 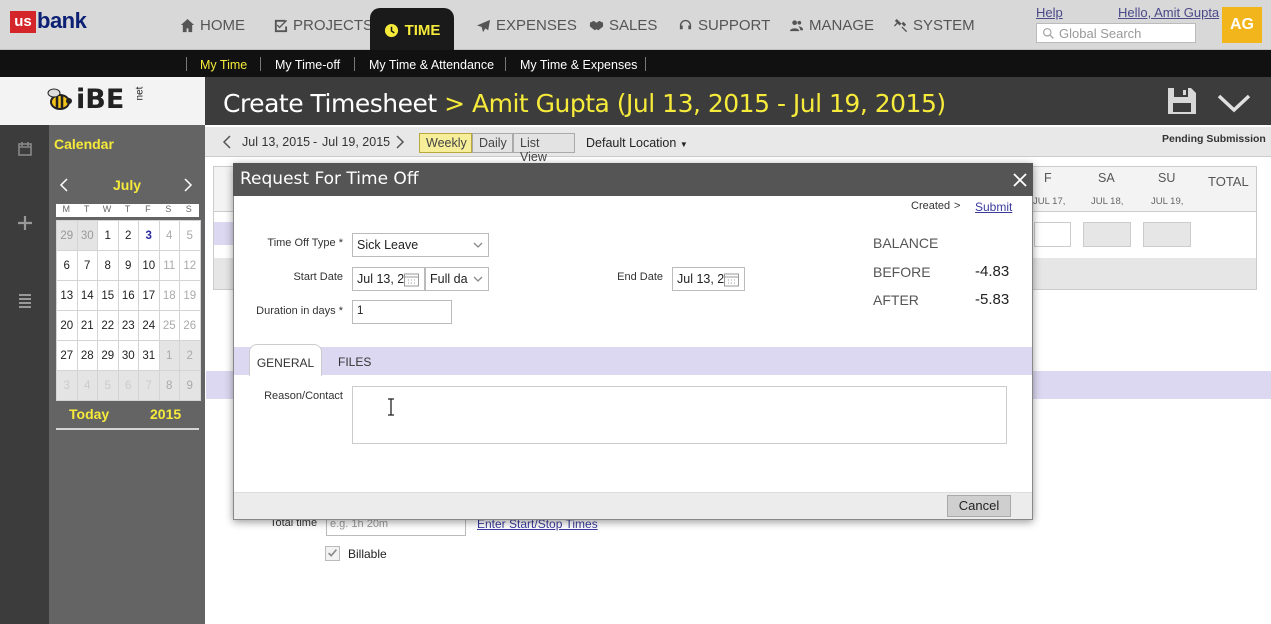 I want to click on calendar-day: 23, so click(x=128, y=325).